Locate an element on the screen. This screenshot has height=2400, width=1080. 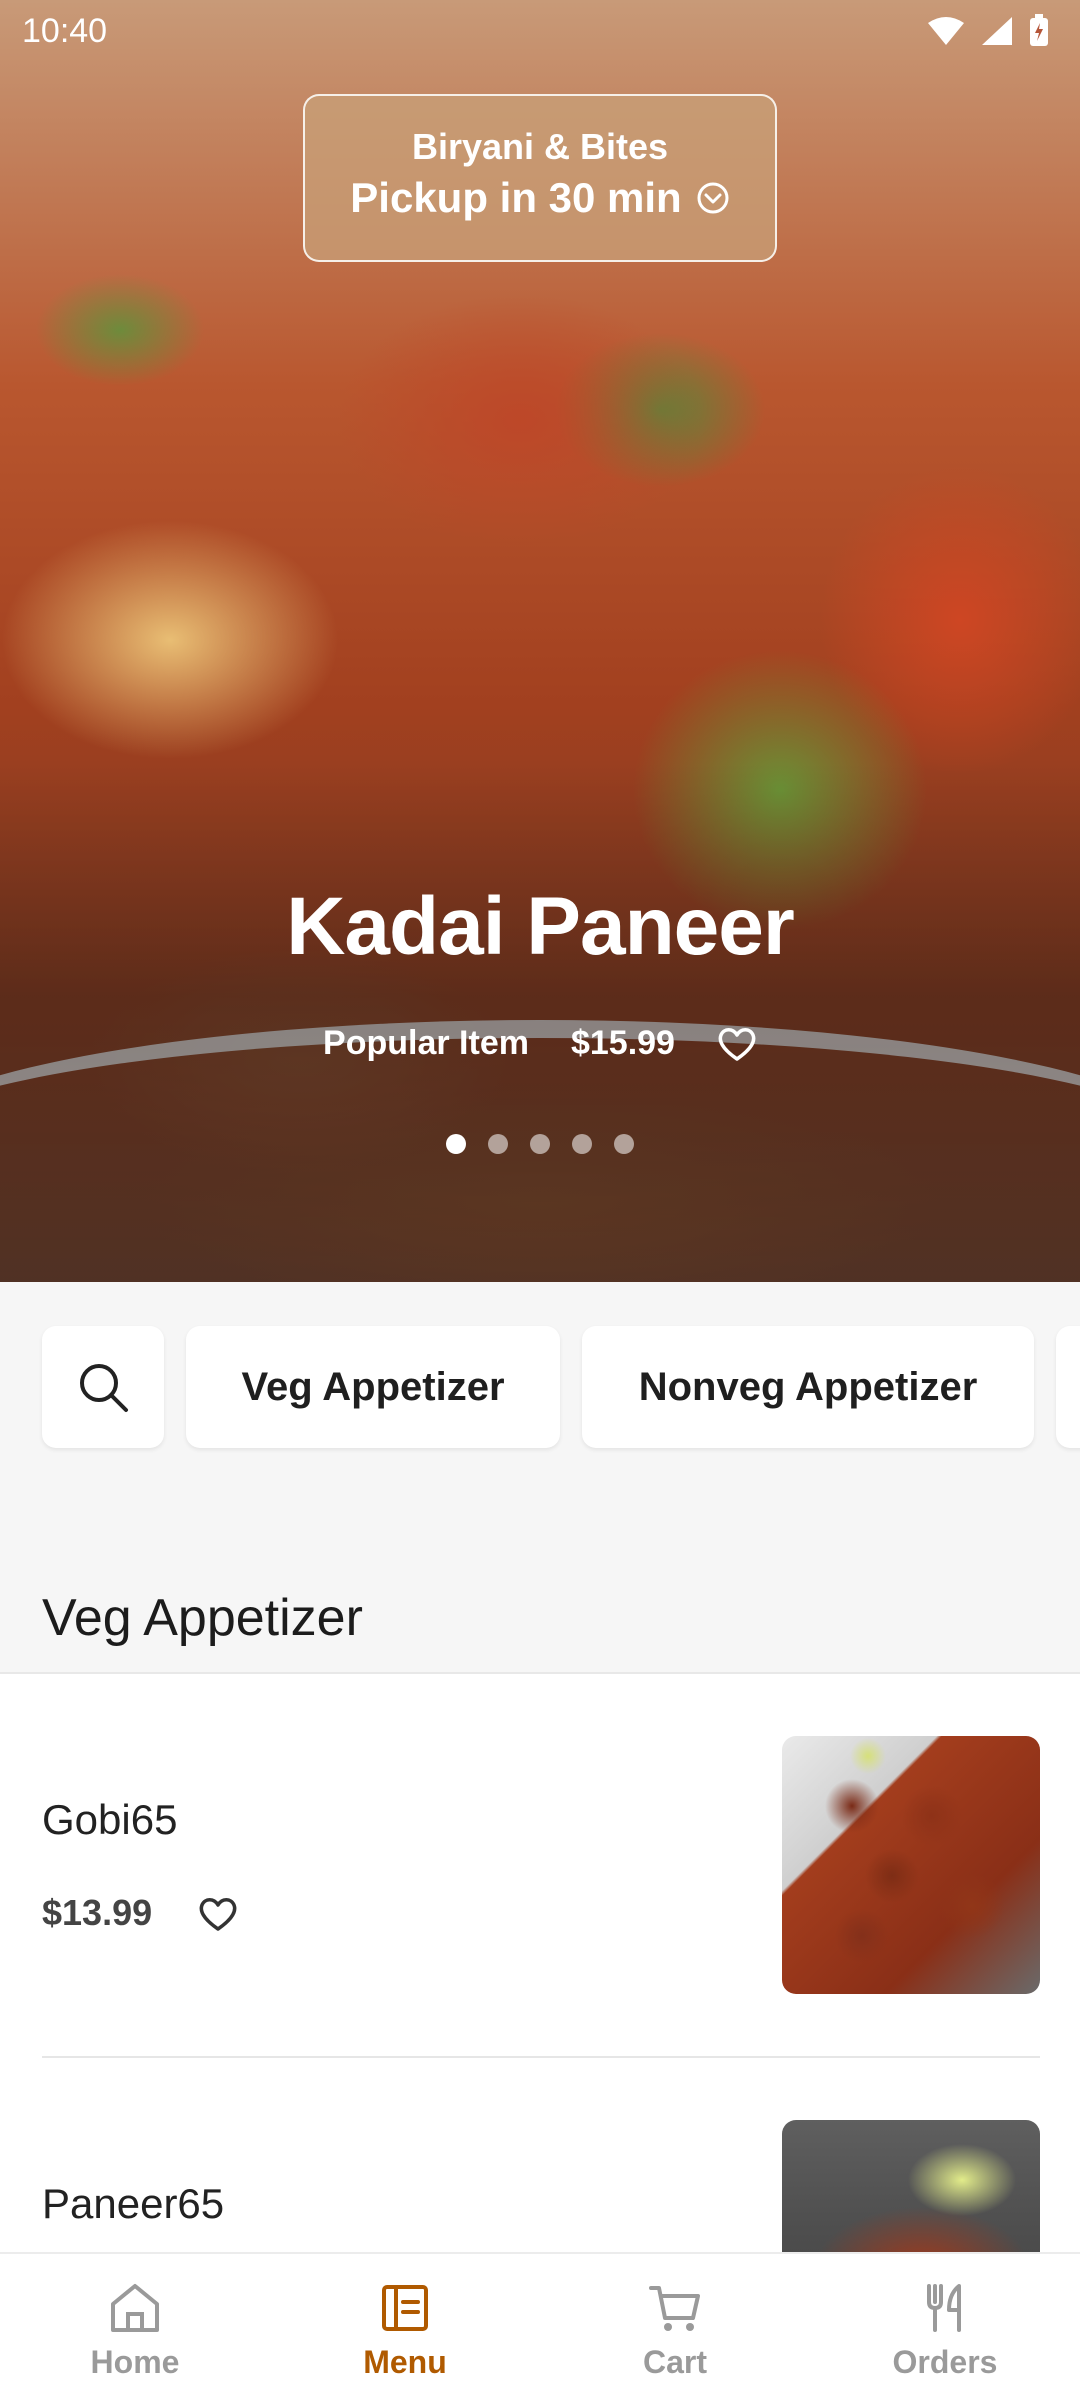
nav-label: Cart is located at coordinates (674, 2362).